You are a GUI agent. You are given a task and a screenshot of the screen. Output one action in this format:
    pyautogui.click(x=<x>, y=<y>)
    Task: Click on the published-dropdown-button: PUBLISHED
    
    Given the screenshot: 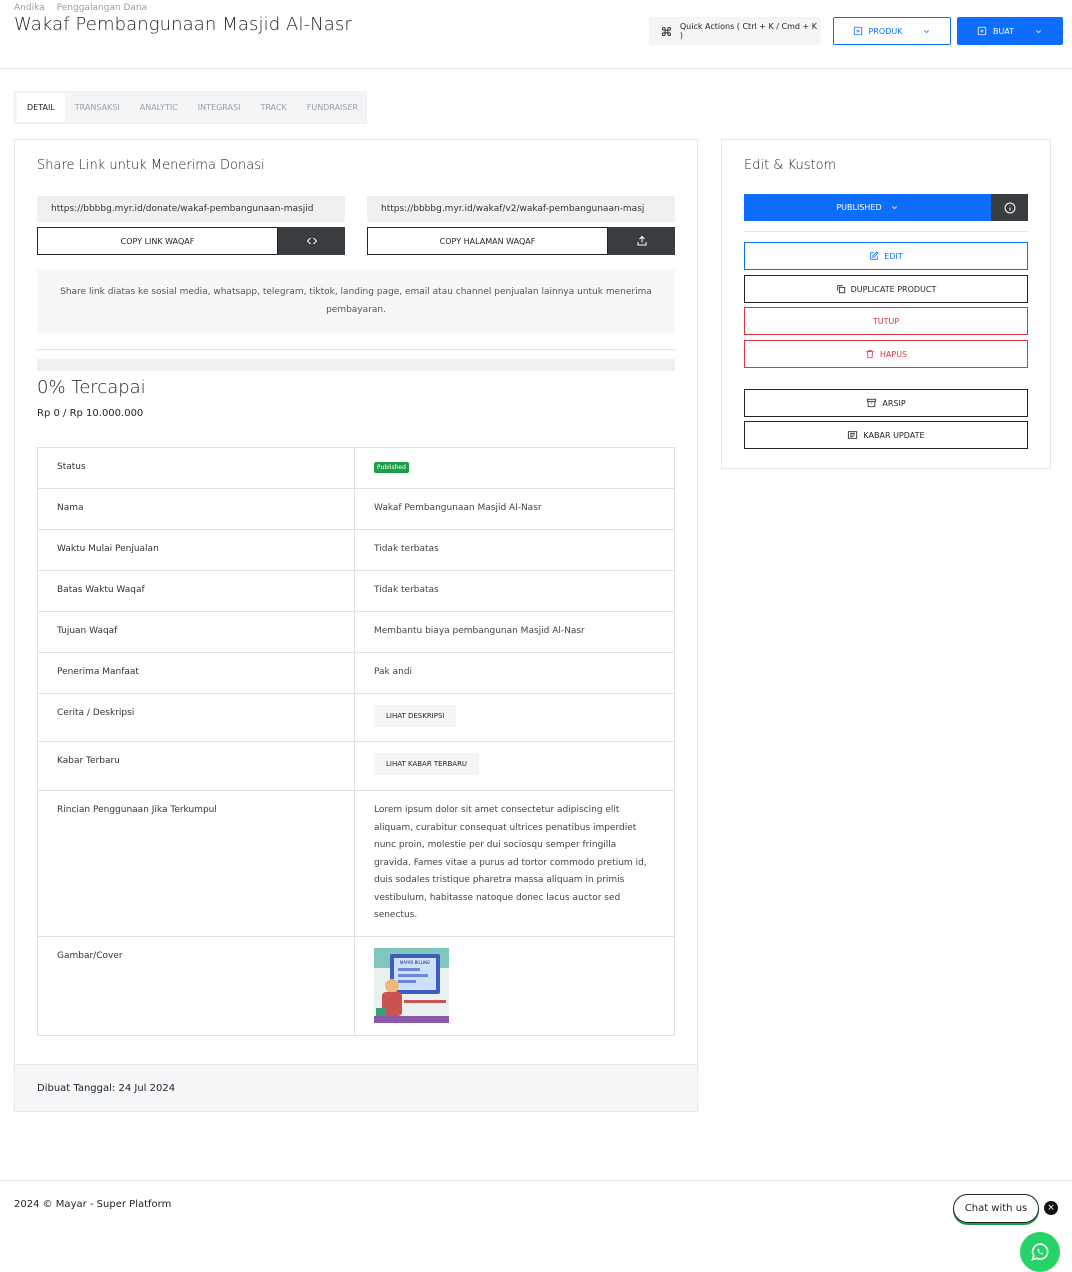 What is the action you would take?
    pyautogui.click(x=867, y=207)
    